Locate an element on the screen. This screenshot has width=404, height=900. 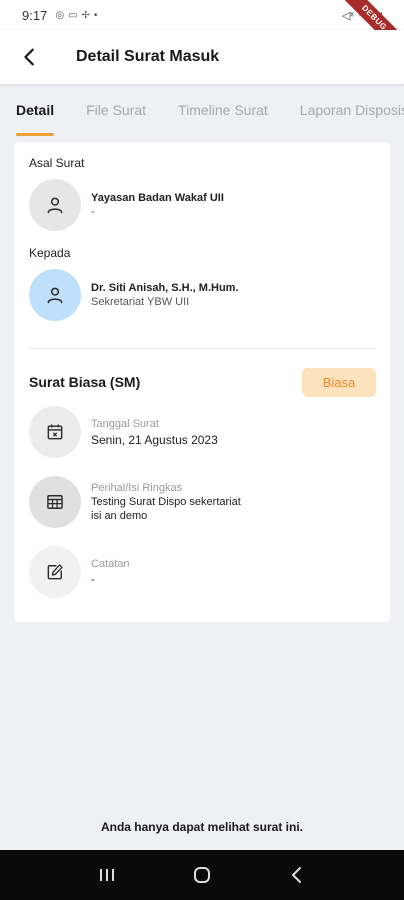
recent-apps-icon is located at coordinates (107, 875).